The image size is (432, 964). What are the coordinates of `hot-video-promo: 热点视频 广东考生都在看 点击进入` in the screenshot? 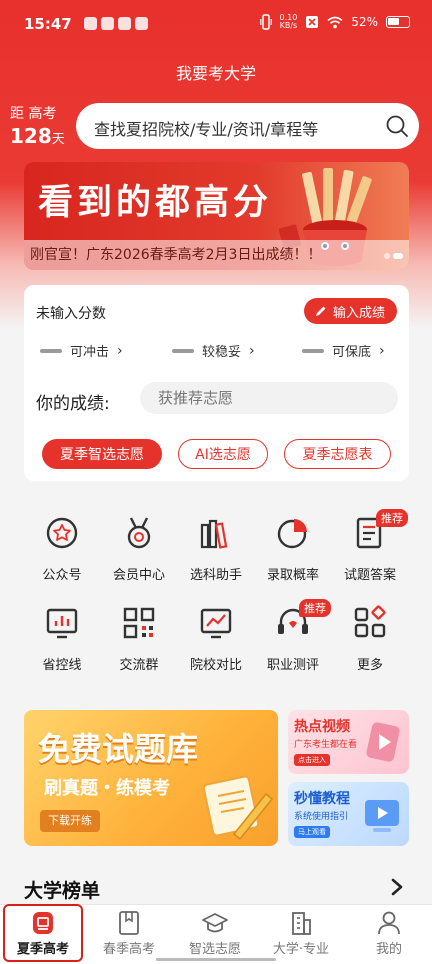 It's located at (348, 742).